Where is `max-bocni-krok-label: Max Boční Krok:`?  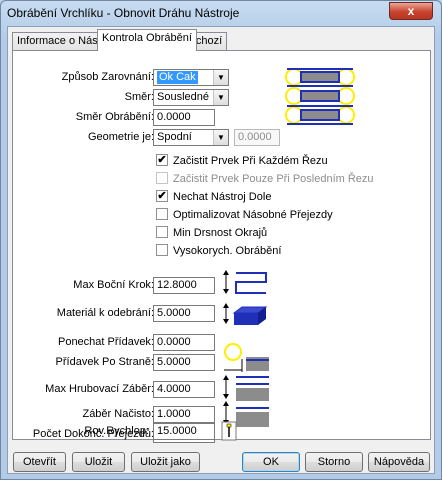 max-bocni-krok-label: Max Boční Krok: is located at coordinates (113, 285).